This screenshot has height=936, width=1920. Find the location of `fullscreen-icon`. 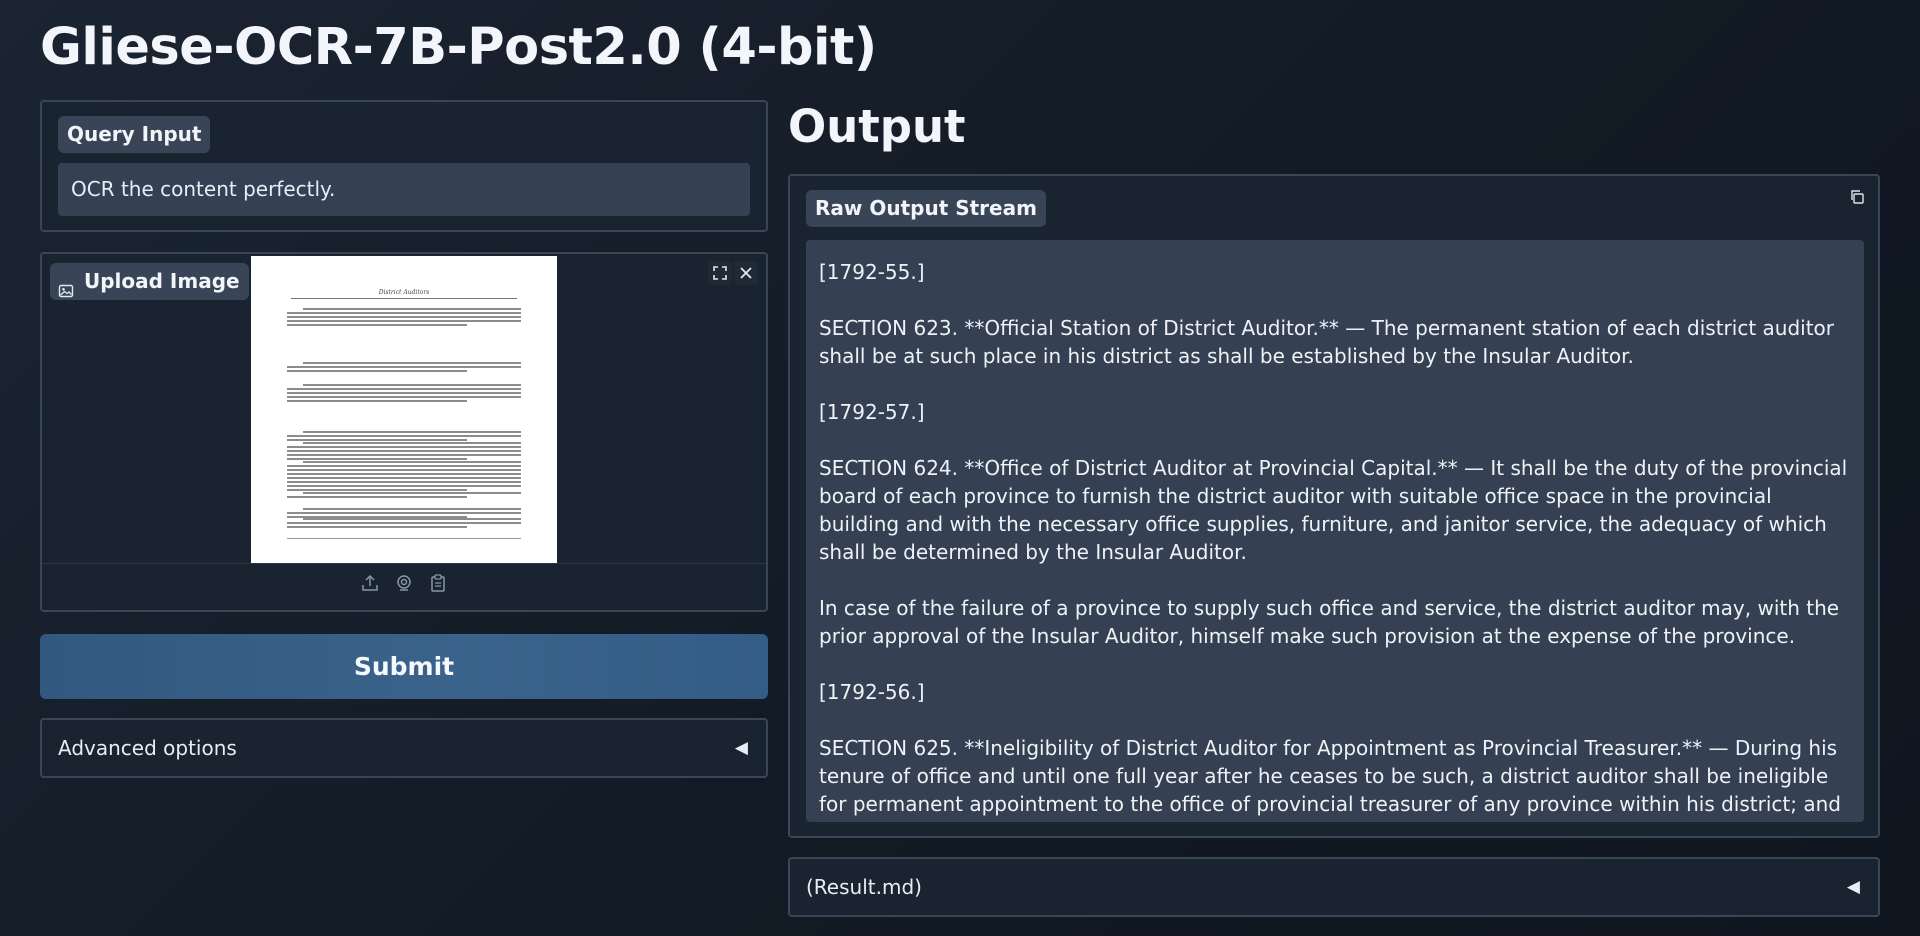

fullscreen-icon is located at coordinates (720, 273).